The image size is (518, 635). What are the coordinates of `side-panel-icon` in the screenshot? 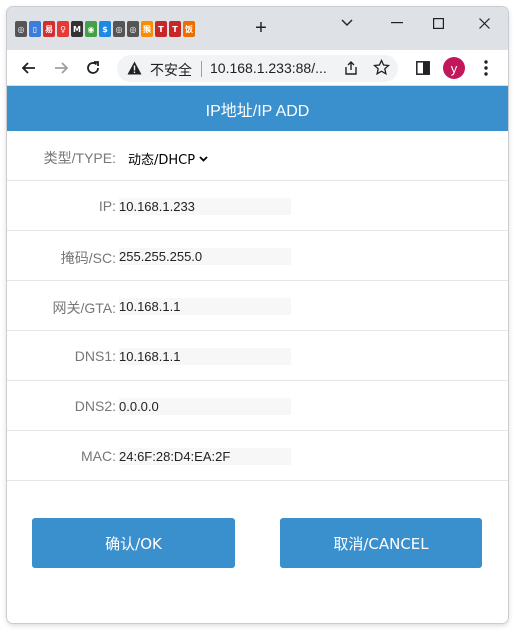 It's located at (423, 68).